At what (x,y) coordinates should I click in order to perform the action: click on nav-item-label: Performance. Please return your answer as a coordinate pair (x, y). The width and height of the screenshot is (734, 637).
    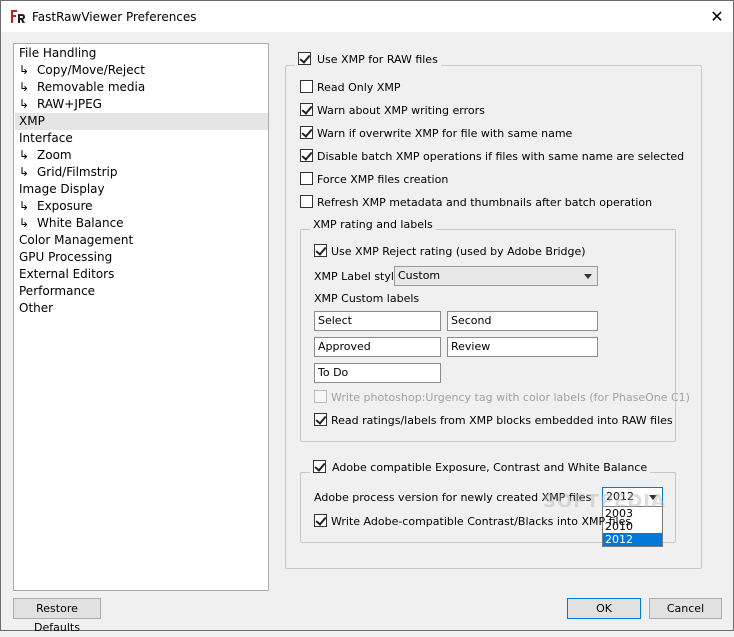
    Looking at the image, I should click on (57, 291).